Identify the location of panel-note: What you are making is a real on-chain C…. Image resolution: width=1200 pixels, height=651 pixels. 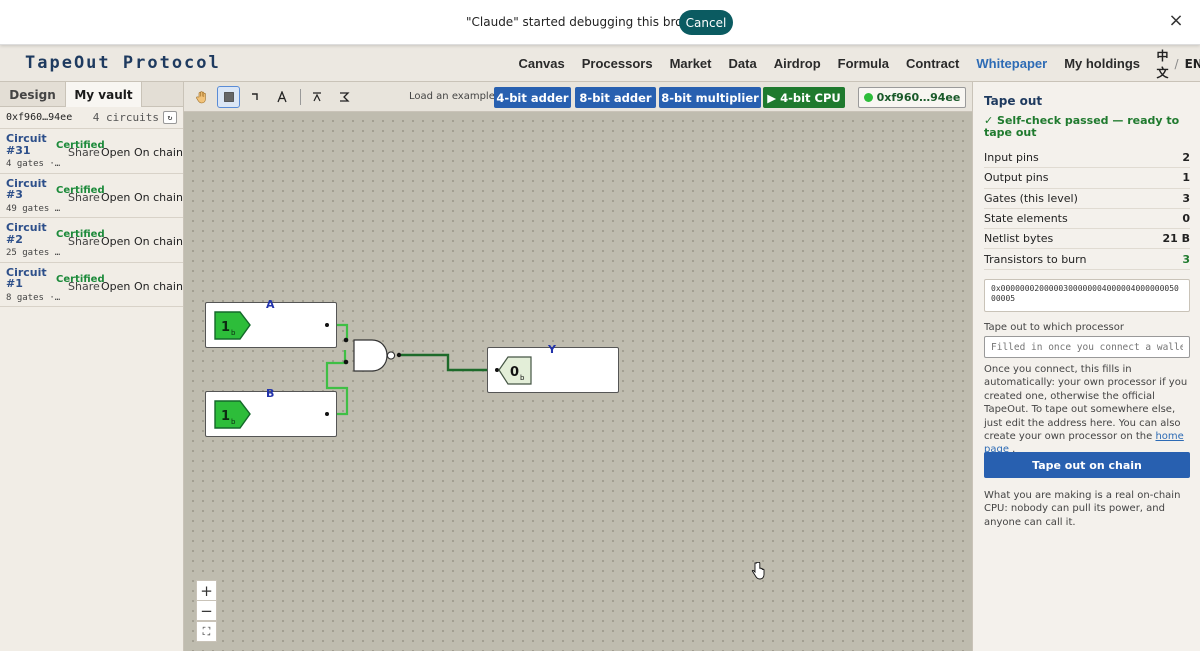
(1082, 509).